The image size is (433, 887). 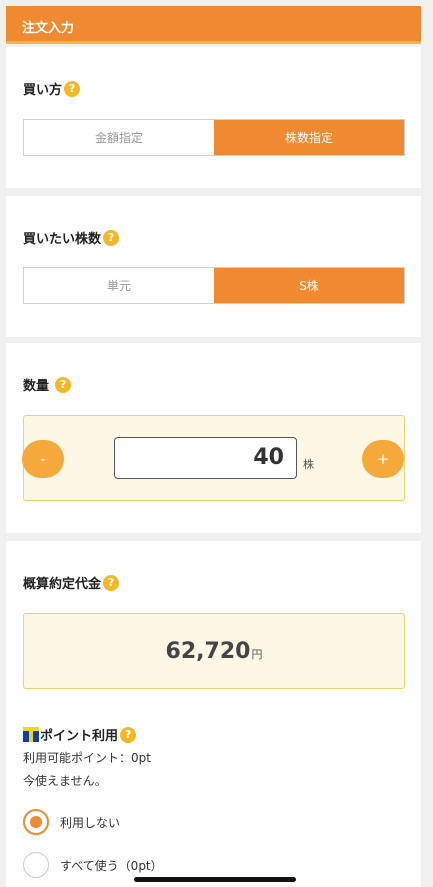 I want to click on points-unavailable-note: 今使えません。, so click(x=65, y=781).